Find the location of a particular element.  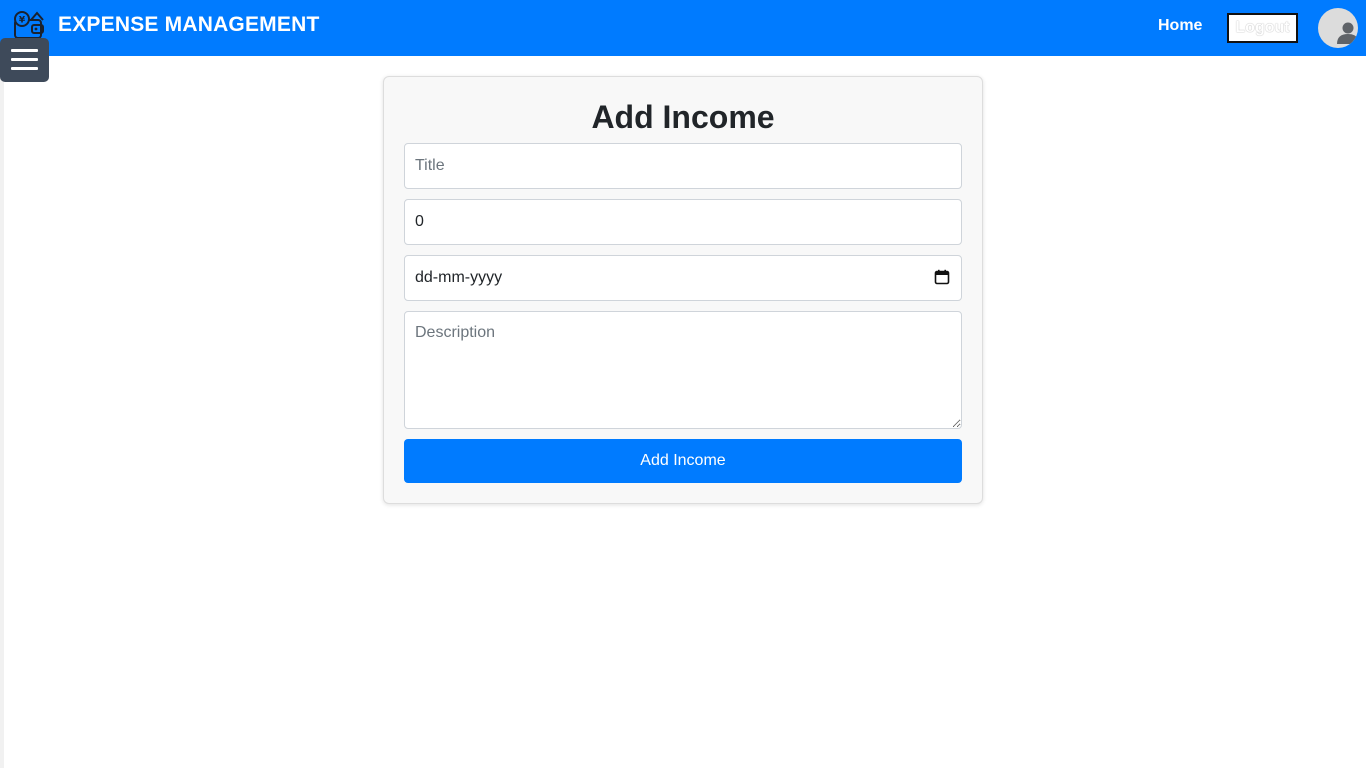

amount-input is located at coordinates (683, 222).